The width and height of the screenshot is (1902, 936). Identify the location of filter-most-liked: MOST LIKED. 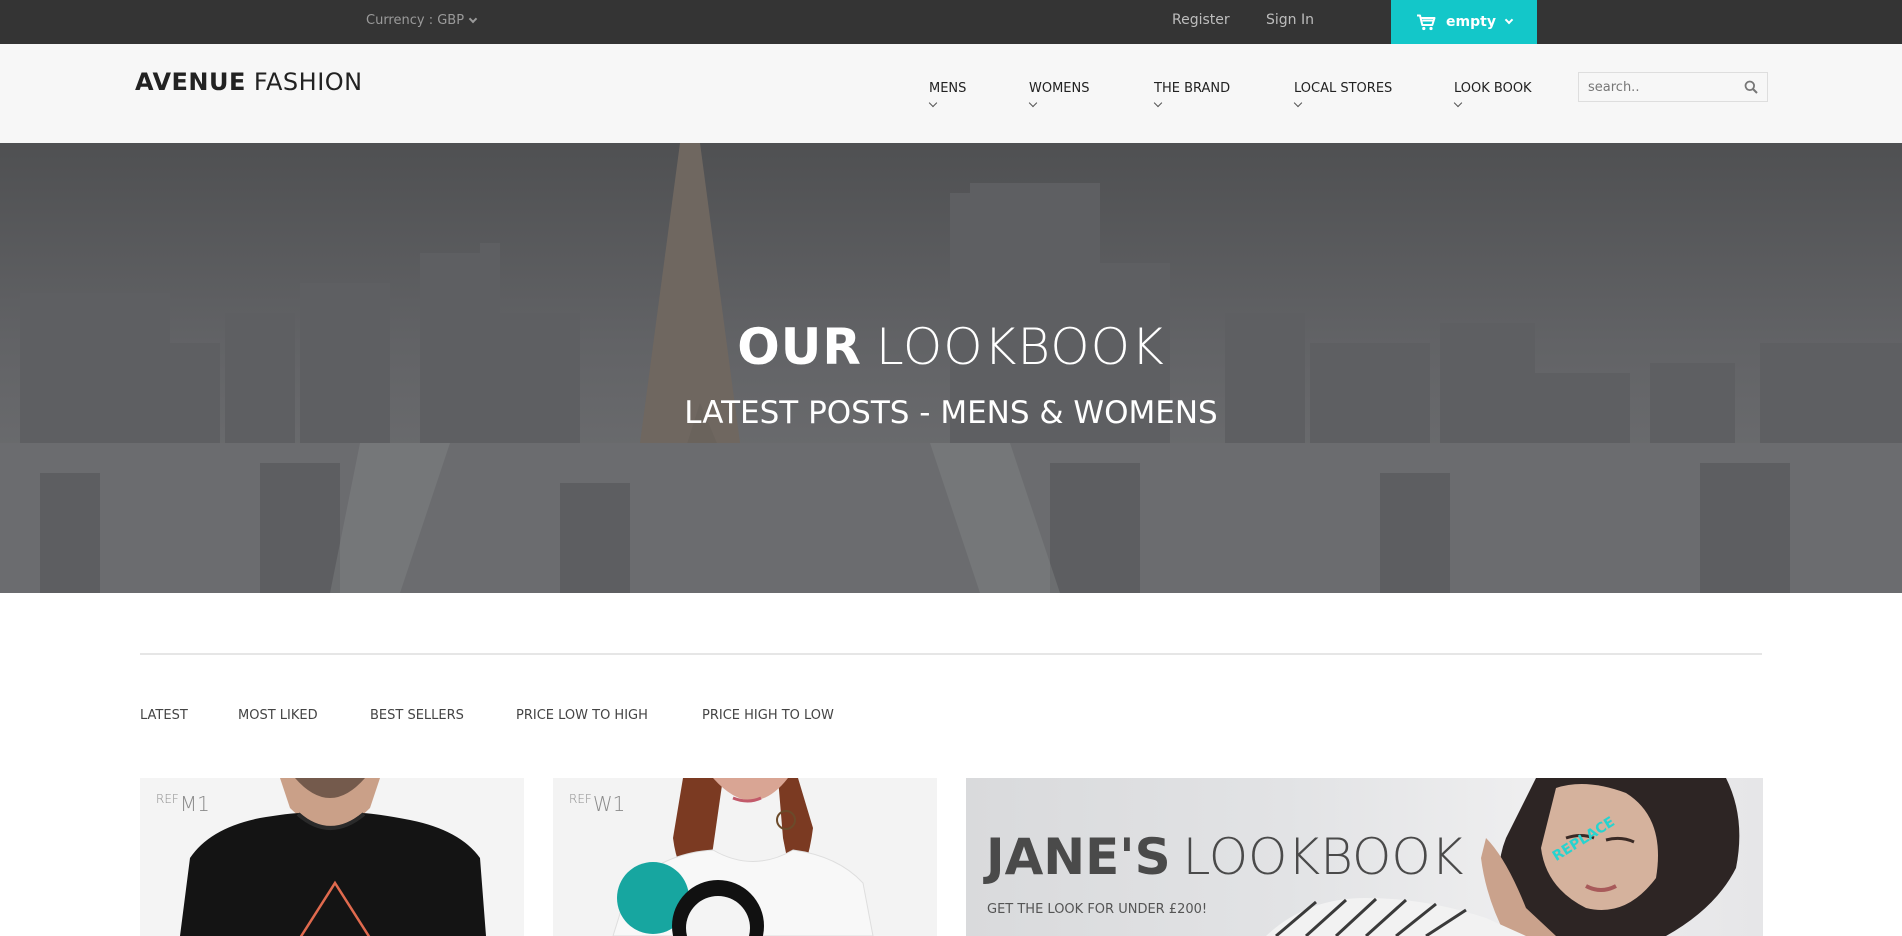
(278, 715).